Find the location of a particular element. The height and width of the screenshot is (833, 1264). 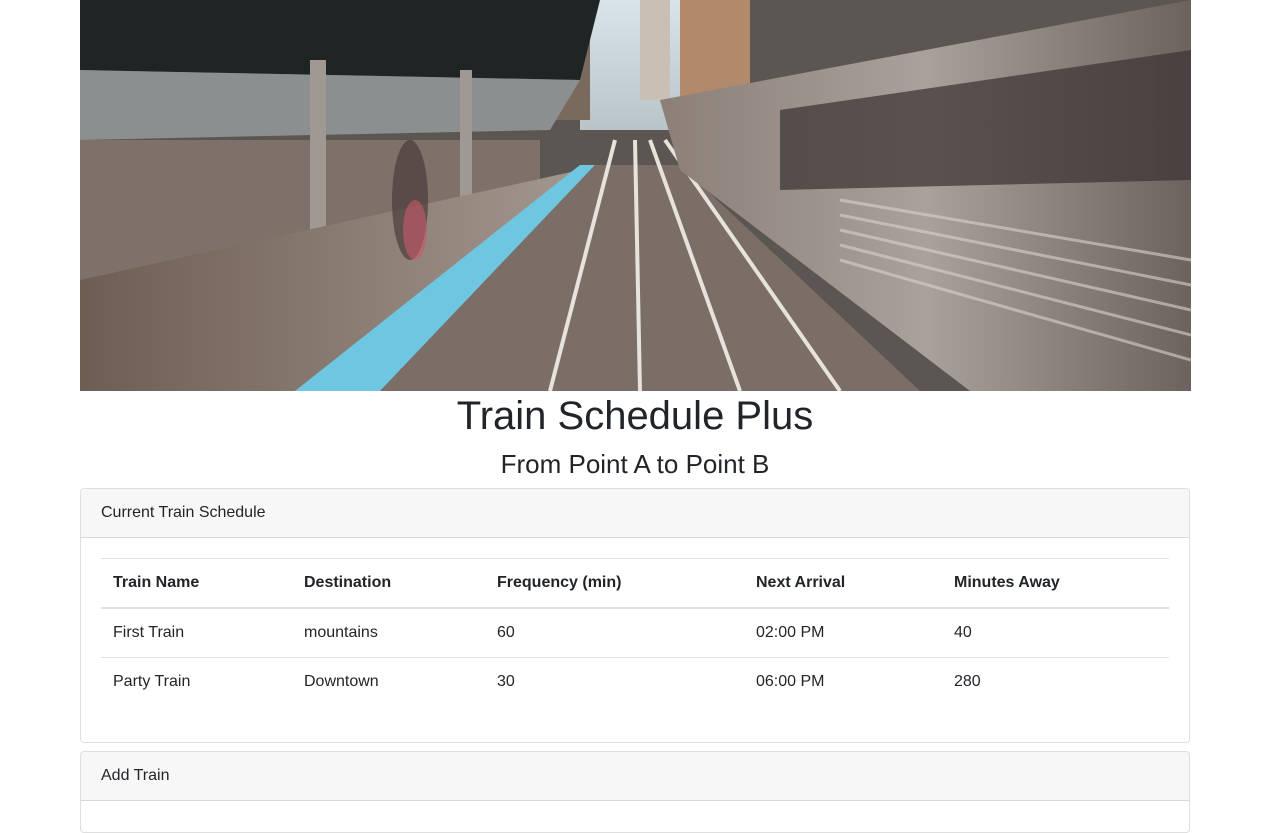

page-title: Train Schedule Plus is located at coordinates (635, 416).